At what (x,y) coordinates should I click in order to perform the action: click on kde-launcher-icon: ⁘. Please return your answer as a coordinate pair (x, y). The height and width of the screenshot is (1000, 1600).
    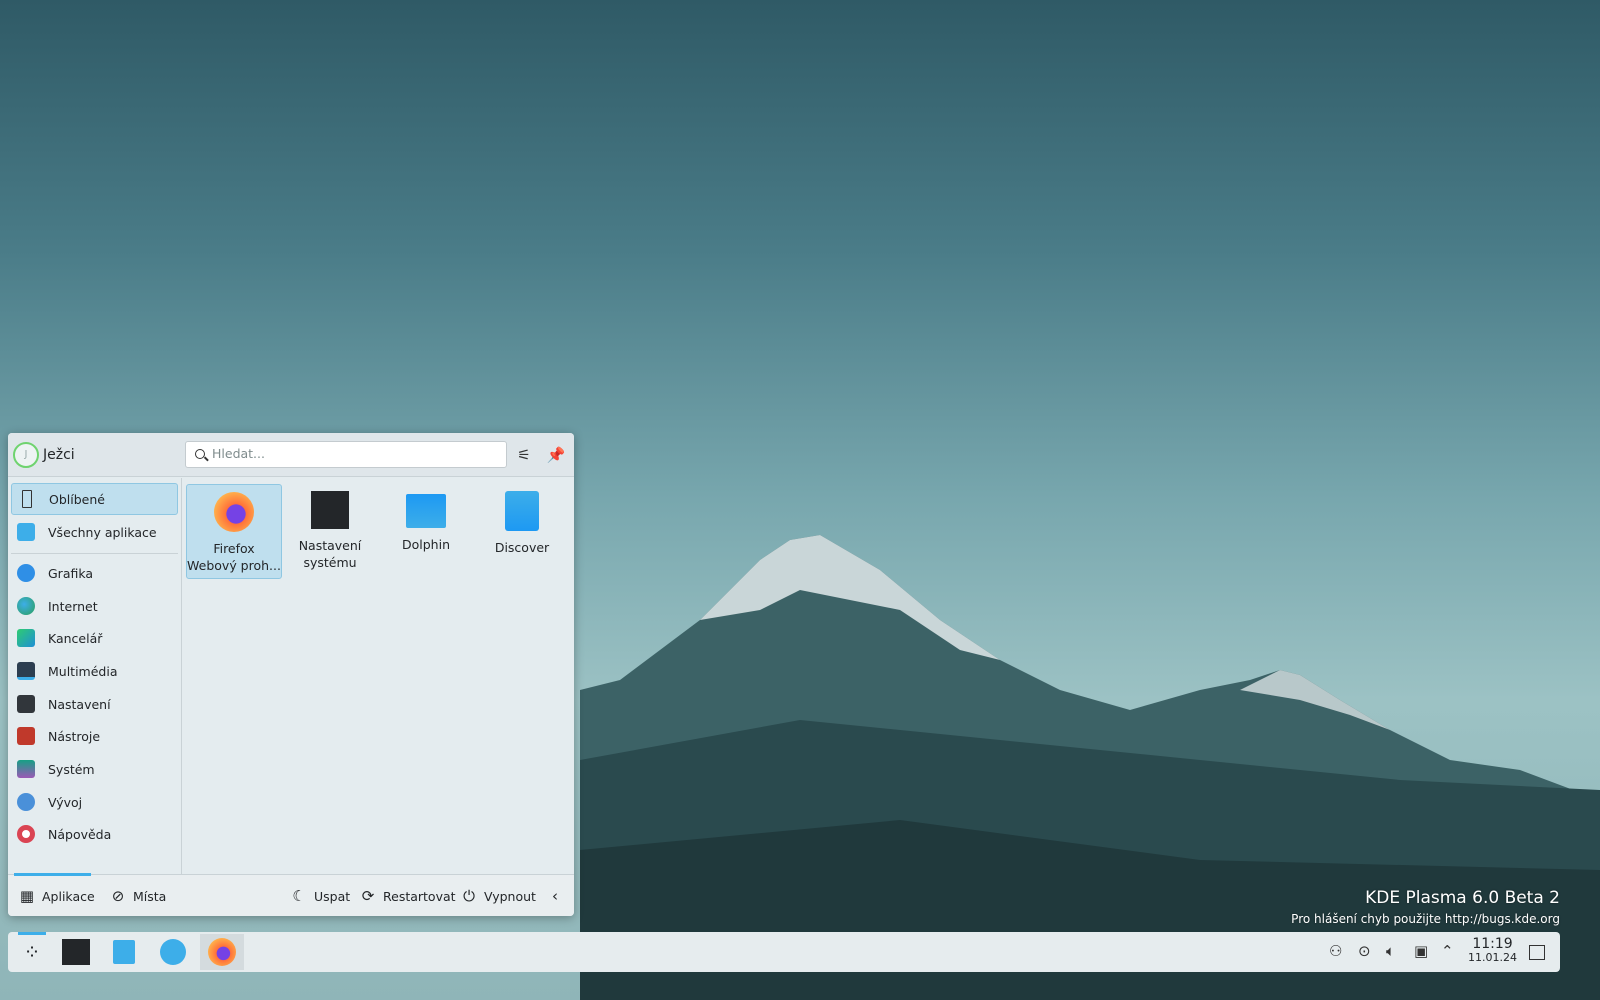
    Looking at the image, I should click on (32, 952).